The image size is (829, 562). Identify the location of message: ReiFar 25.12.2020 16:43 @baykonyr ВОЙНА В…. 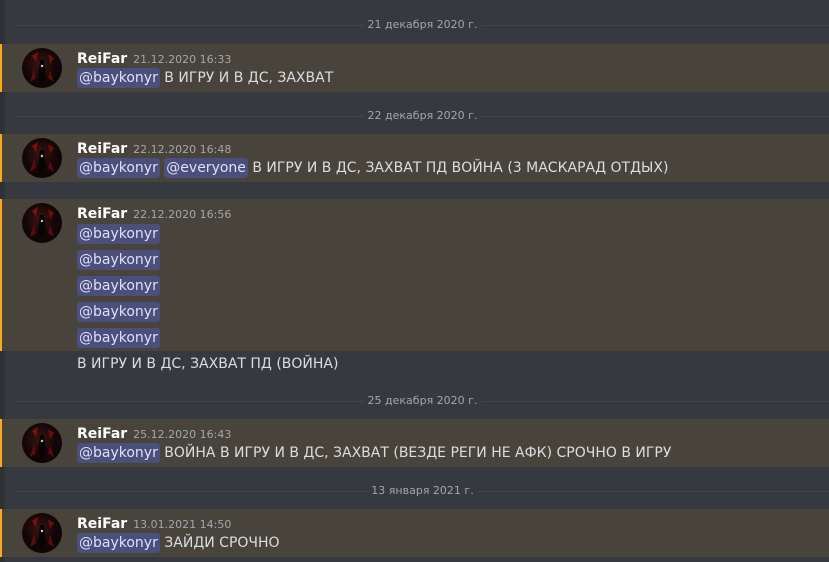
(414, 443).